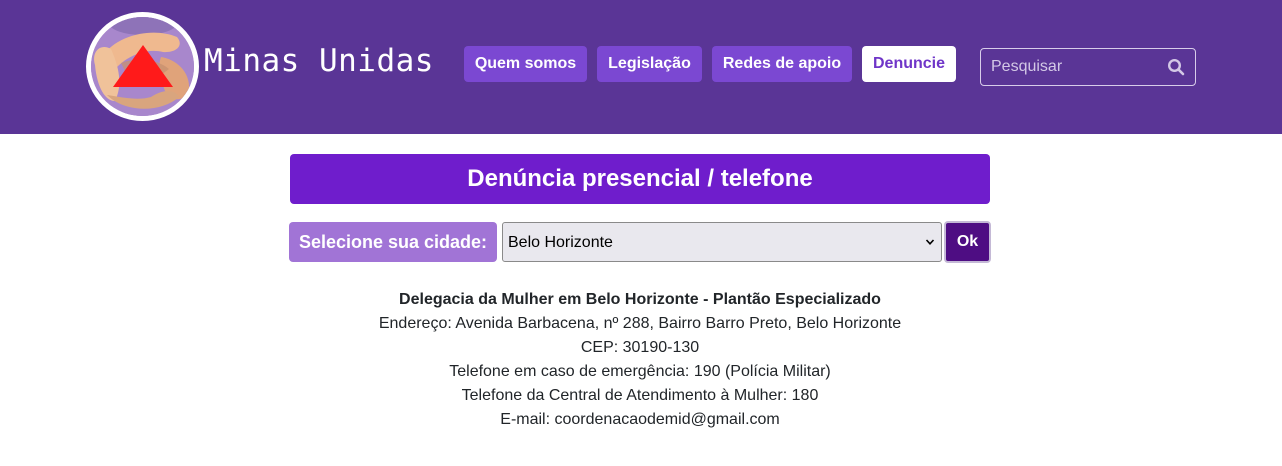  Describe the element at coordinates (909, 64) in the screenshot. I see `nav-denuncie-button: Denuncie` at that location.